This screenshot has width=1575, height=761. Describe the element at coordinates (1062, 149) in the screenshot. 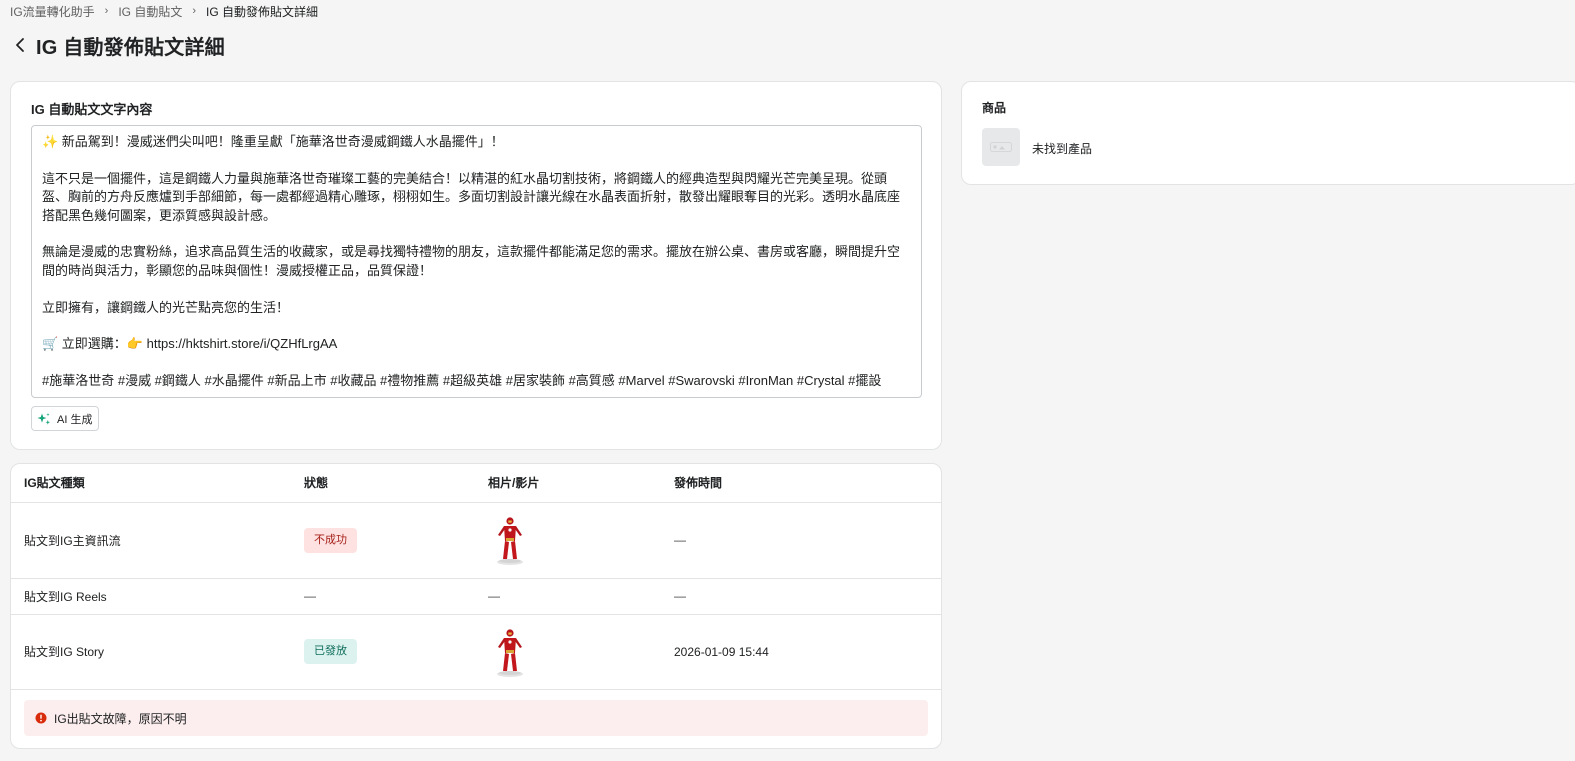

I see `product-name: 未找到產品` at that location.